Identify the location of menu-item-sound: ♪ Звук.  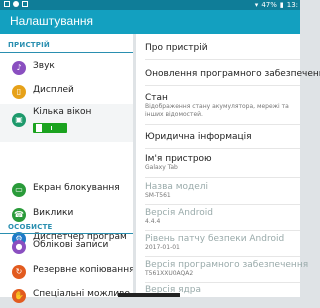
(66, 68).